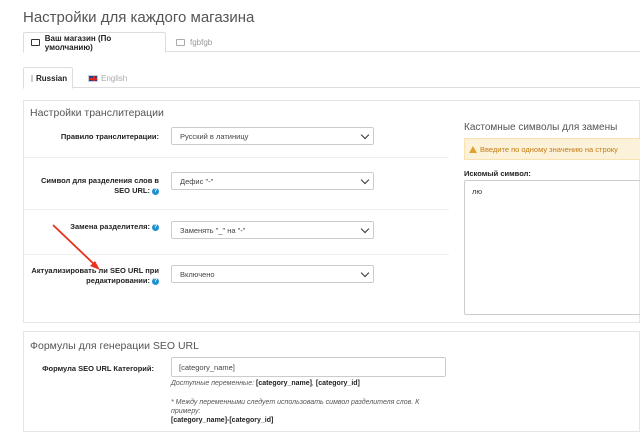  I want to click on variable-category-name: [category_name], so click(284, 383).